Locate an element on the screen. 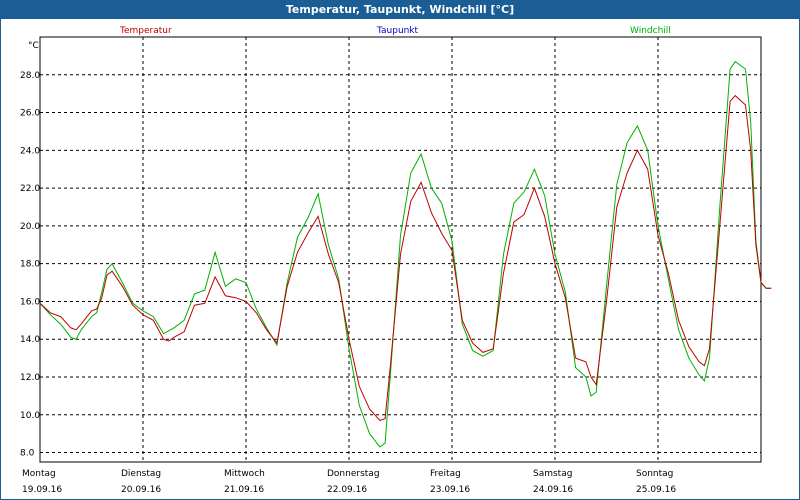  x-tick-weekday: Sonntag is located at coordinates (654, 474).